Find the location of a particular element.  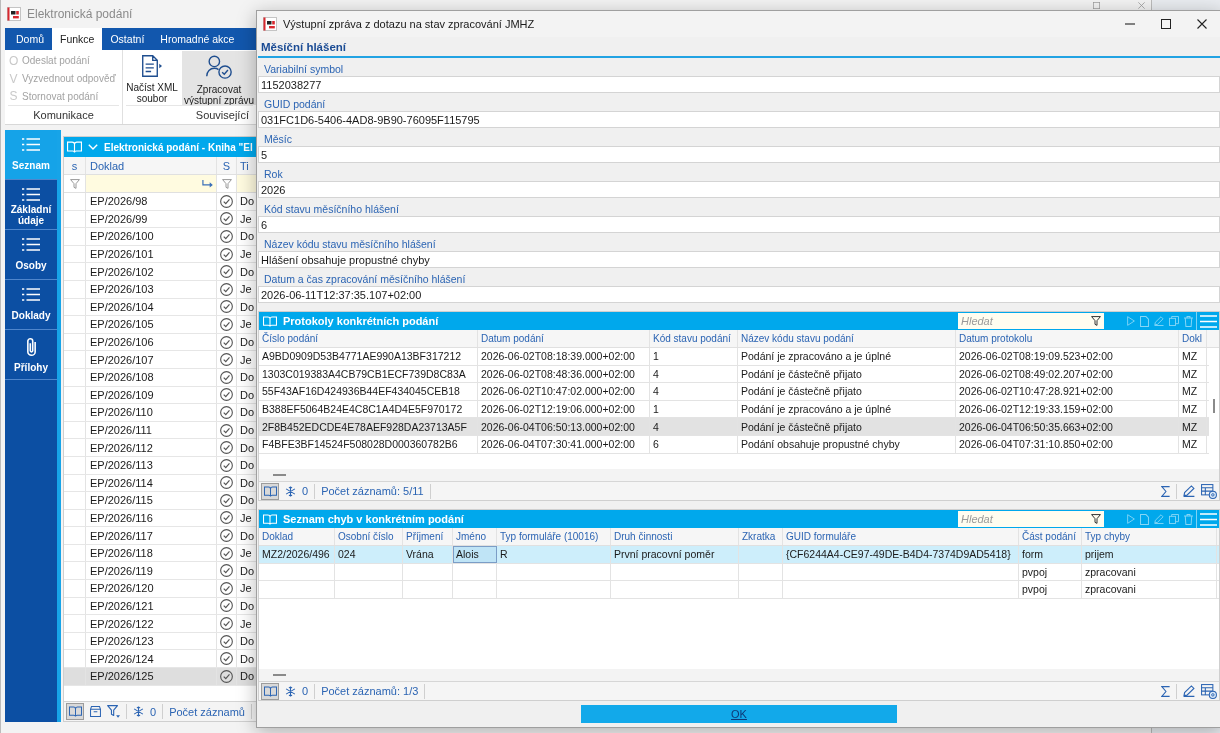

sidebar-item: Přílohy is located at coordinates (31, 355).